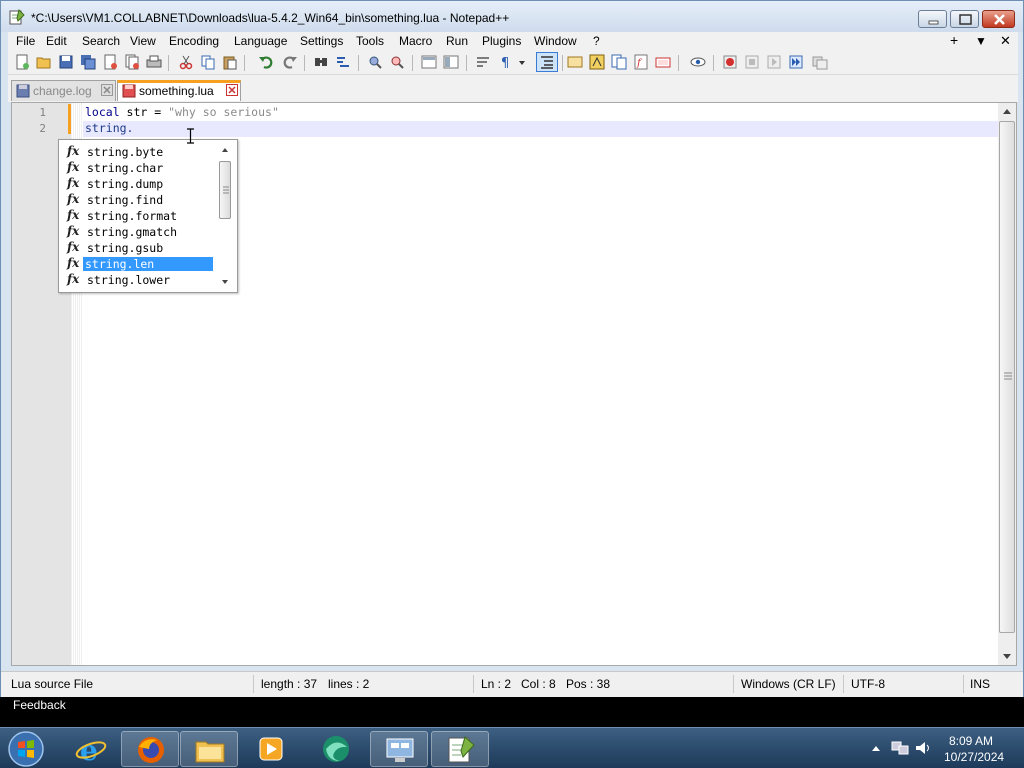  Describe the element at coordinates (876, 748) in the screenshot. I see `show-hidden-icons-icon` at that location.